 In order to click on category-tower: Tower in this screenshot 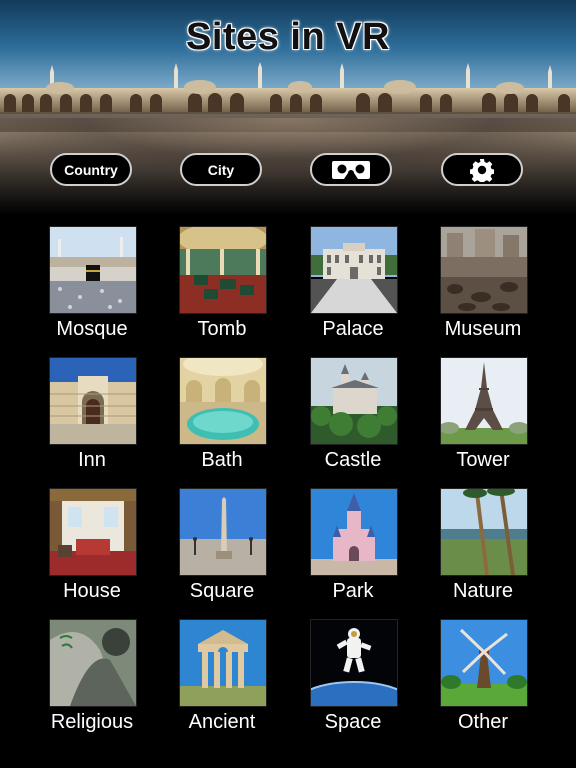, I will do `click(483, 422)`.